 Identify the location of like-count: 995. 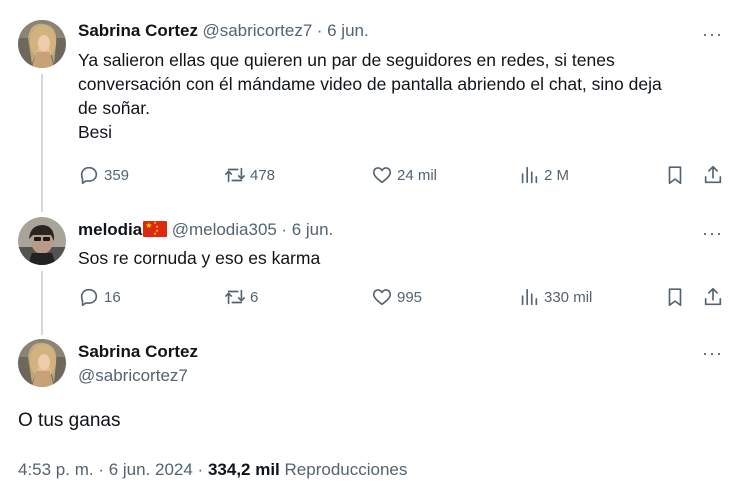
(410, 297).